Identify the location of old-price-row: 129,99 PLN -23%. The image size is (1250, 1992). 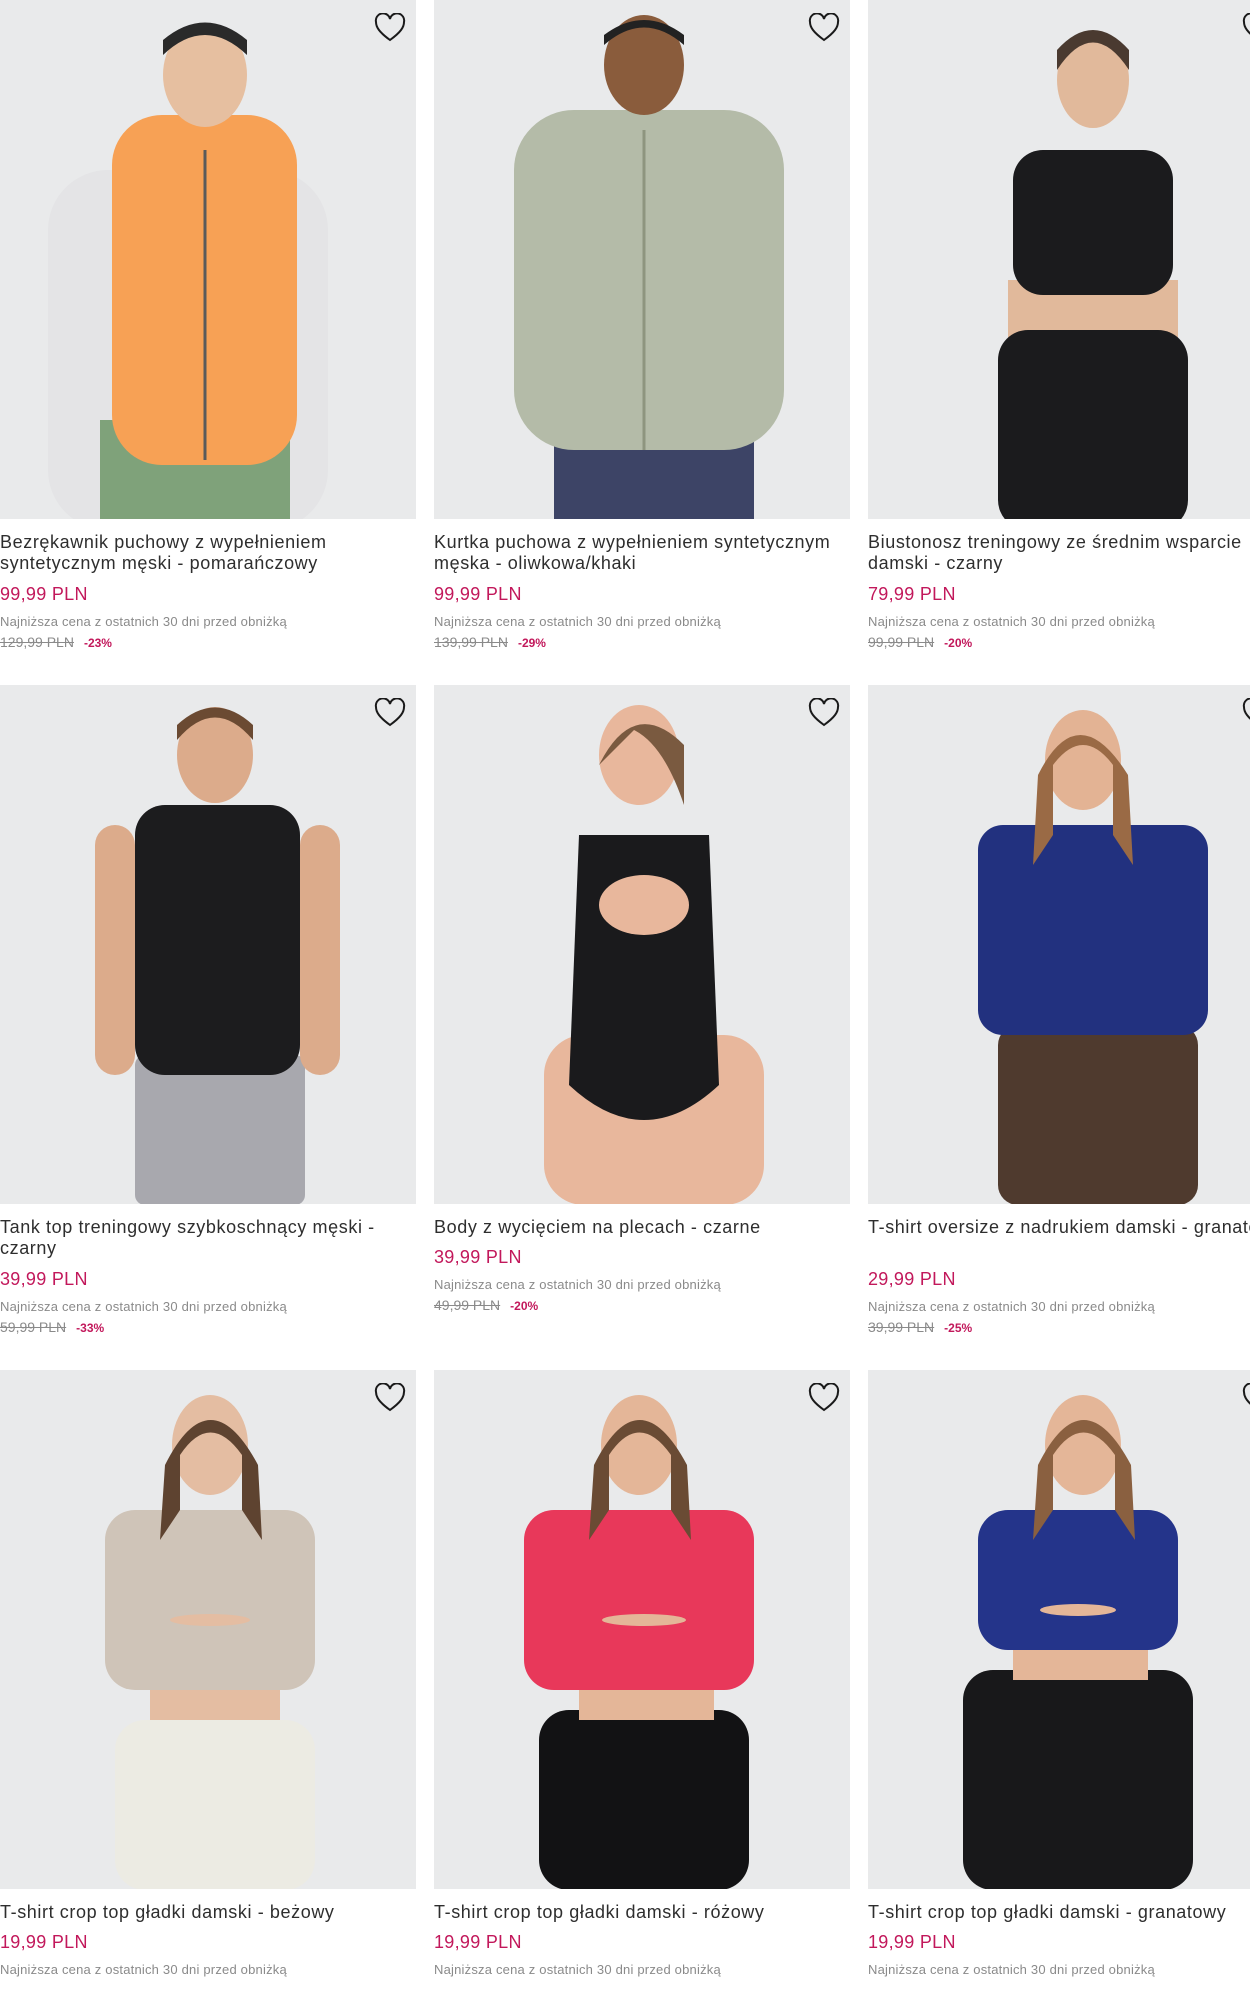
(56, 642).